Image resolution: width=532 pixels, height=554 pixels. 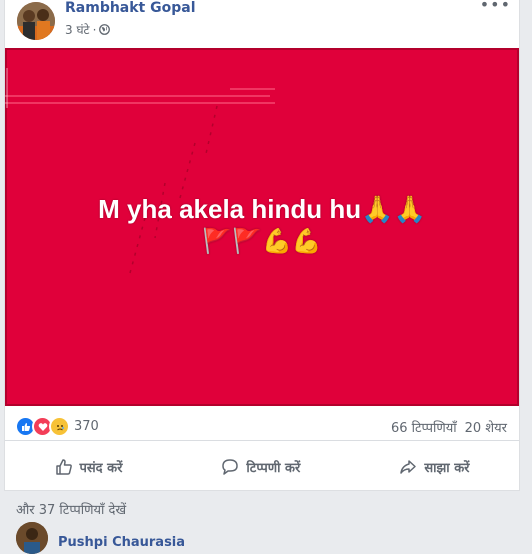 I want to click on share-label: साझा करें, so click(x=447, y=468).